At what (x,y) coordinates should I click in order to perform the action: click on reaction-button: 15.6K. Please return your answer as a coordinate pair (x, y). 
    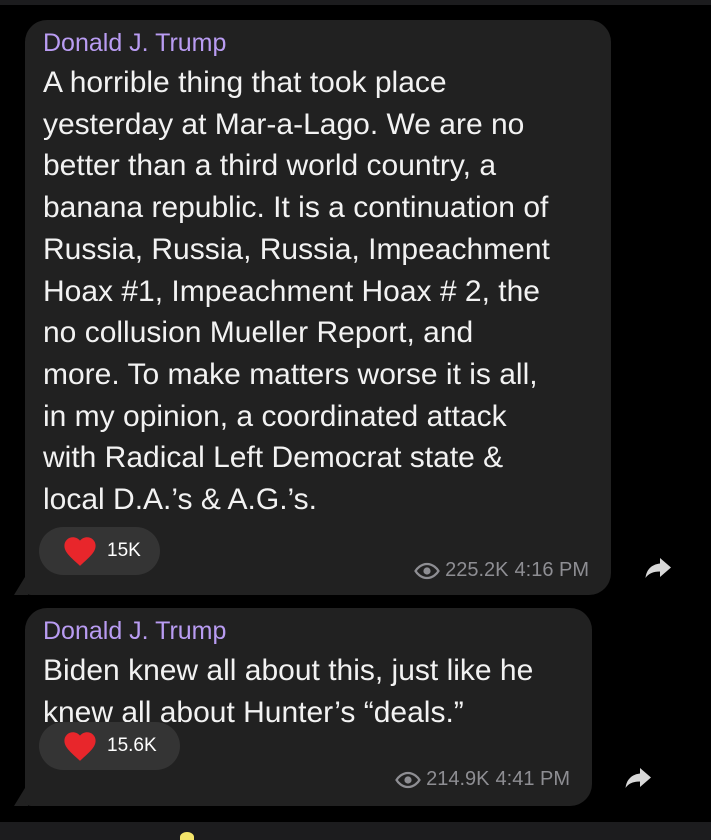
    Looking at the image, I should click on (109, 746).